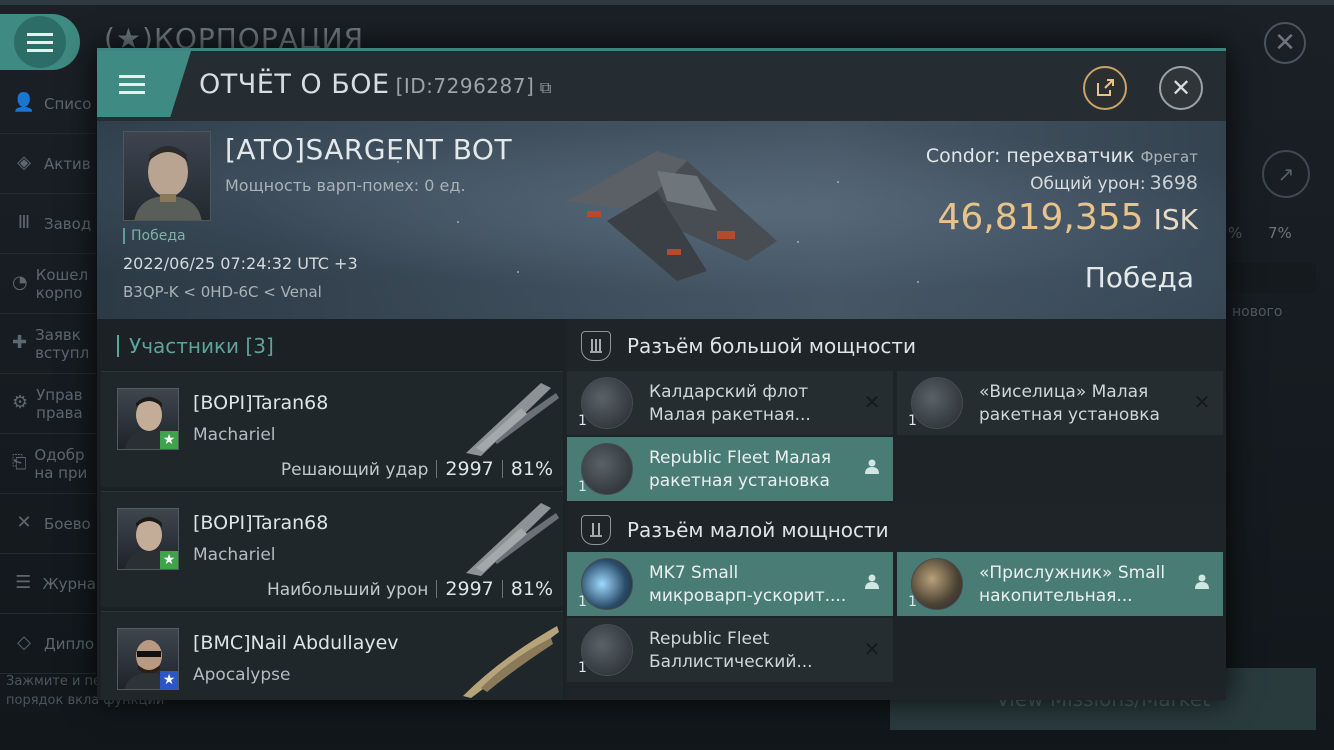 The height and width of the screenshot is (750, 1334). I want to click on victim-portrait, so click(167, 176).